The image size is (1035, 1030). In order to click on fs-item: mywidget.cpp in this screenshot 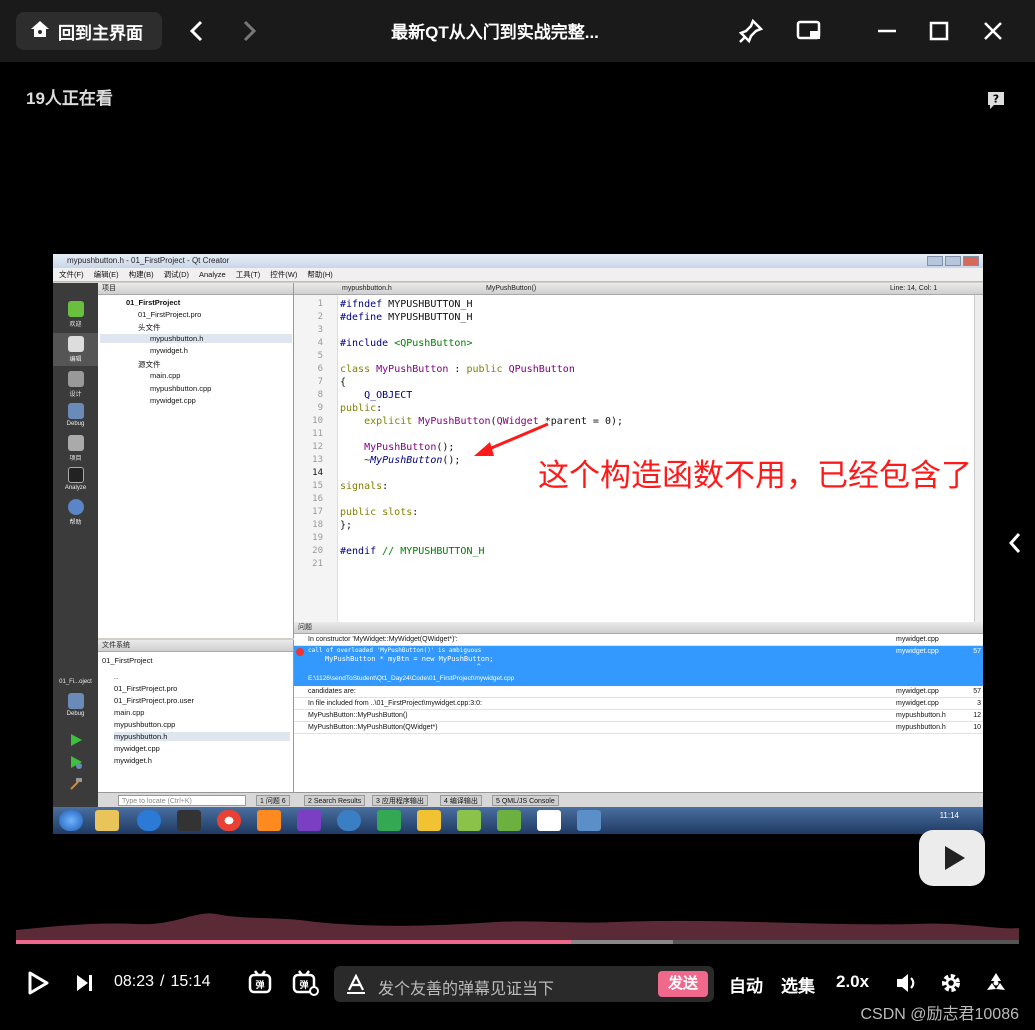, I will do `click(137, 748)`.